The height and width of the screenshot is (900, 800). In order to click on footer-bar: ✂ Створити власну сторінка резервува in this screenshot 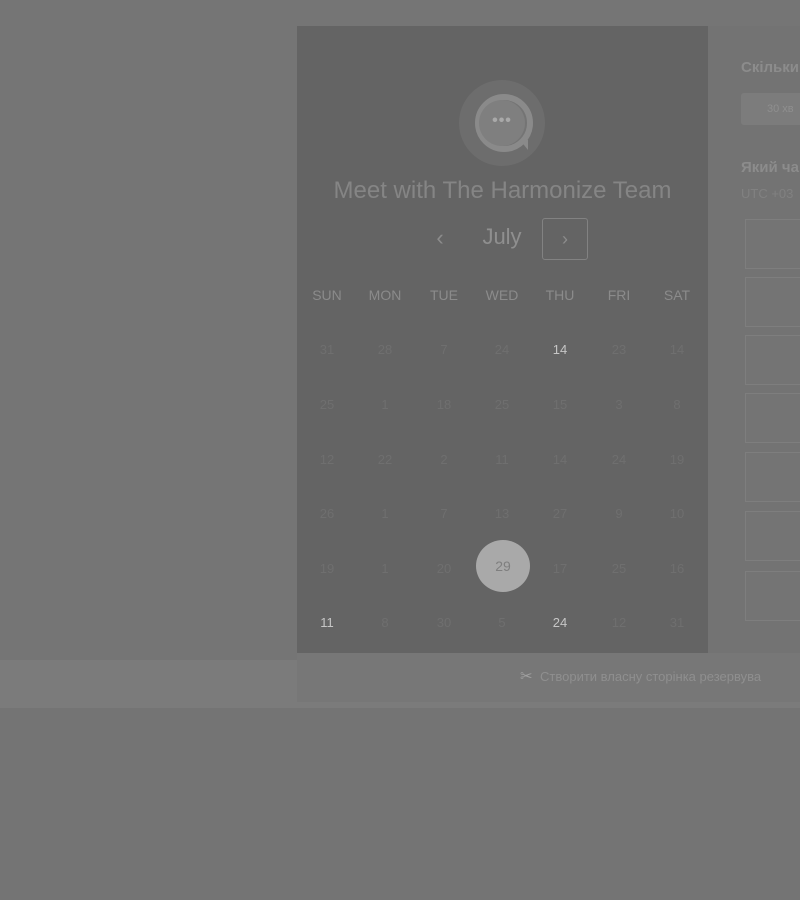, I will do `click(548, 677)`.